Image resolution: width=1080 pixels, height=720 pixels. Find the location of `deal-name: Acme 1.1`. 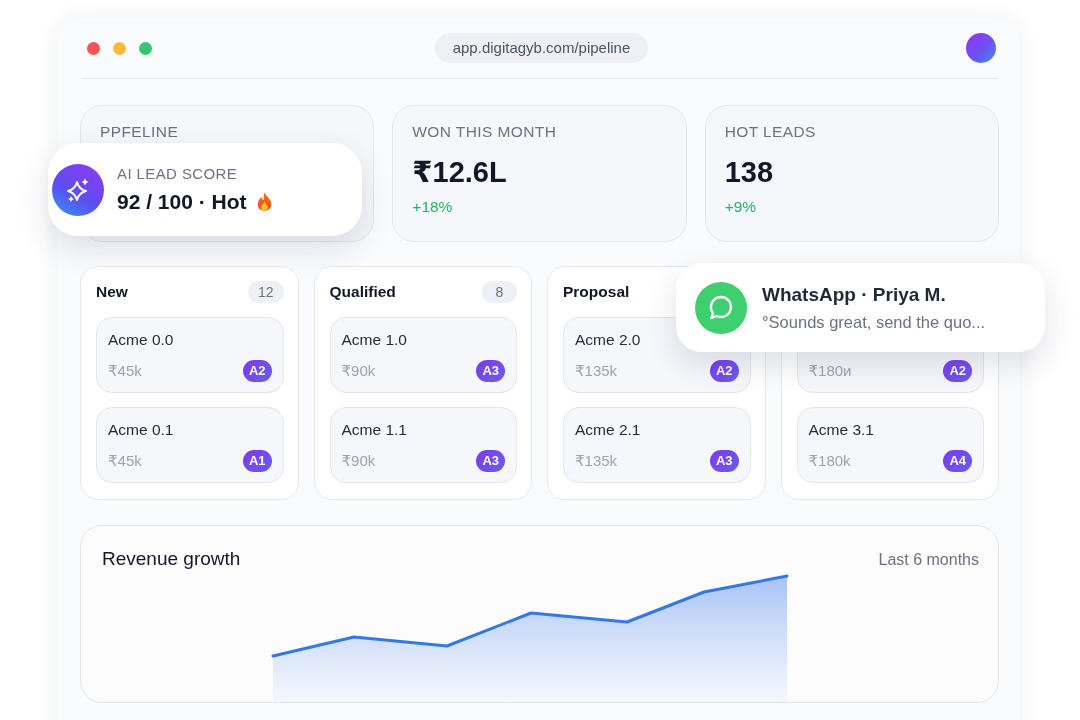

deal-name: Acme 1.1 is located at coordinates (374, 430).